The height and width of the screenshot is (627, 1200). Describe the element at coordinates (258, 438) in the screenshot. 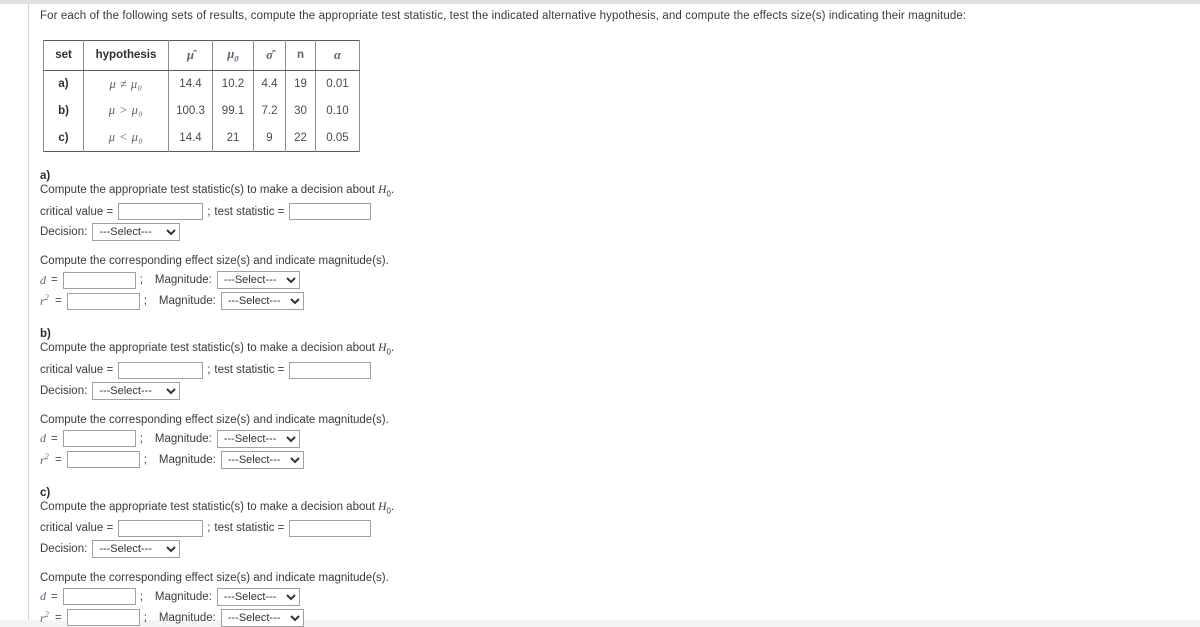

I see `d-magnitude-select-b: ---Select---` at that location.